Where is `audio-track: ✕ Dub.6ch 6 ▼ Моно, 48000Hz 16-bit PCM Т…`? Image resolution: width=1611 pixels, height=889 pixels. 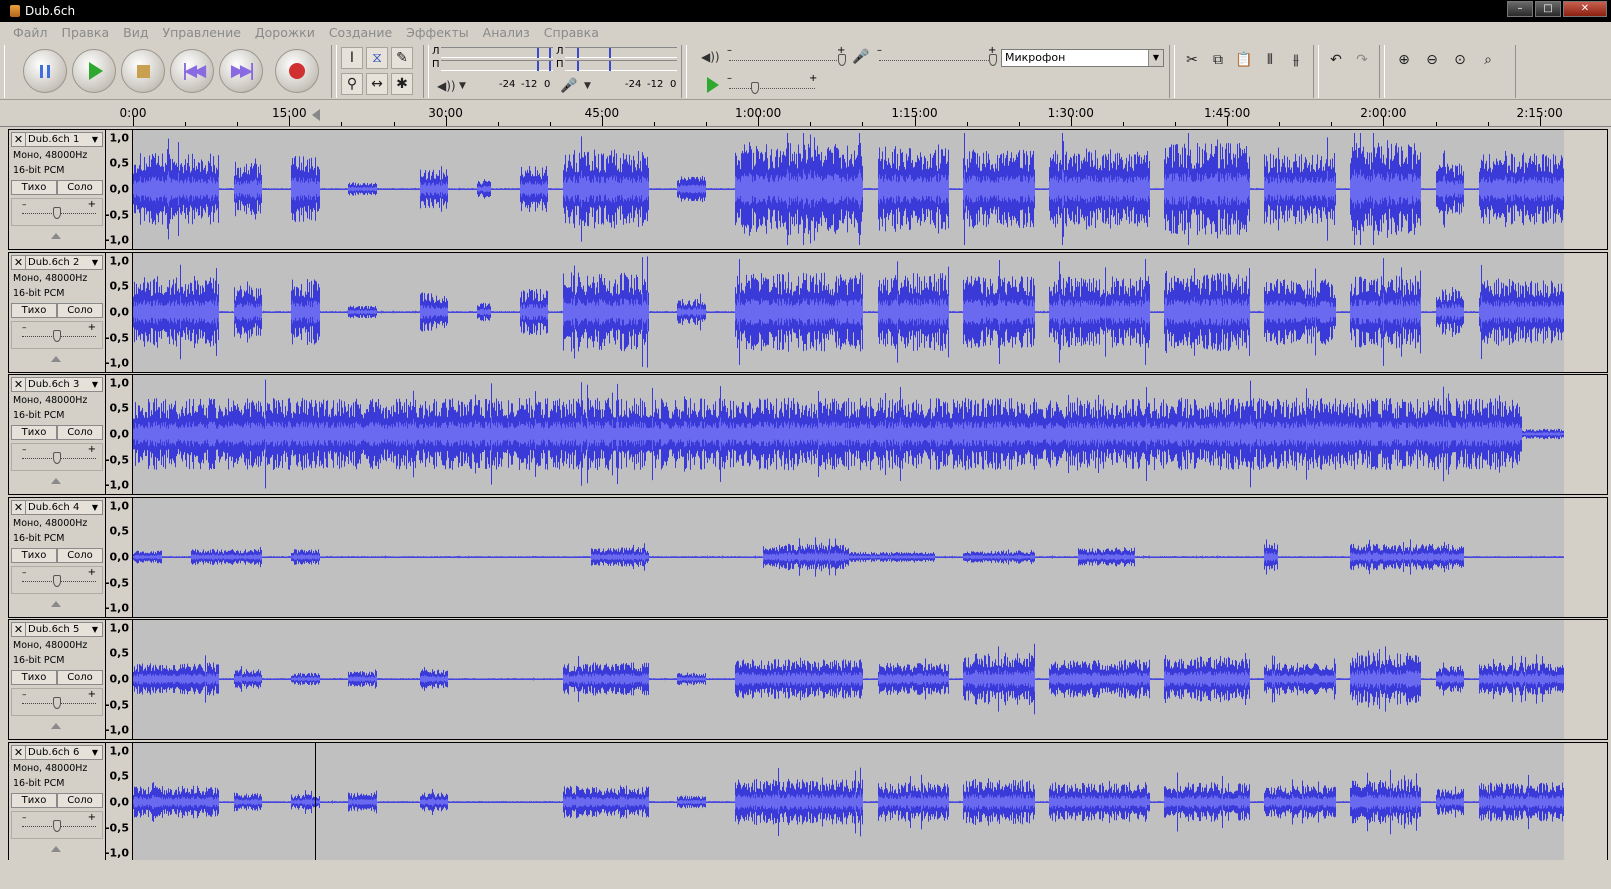
audio-track: ✕ Dub.6ch 6 ▼ Моно, 48000Hz 16-bit PCM Т… is located at coordinates (808, 802).